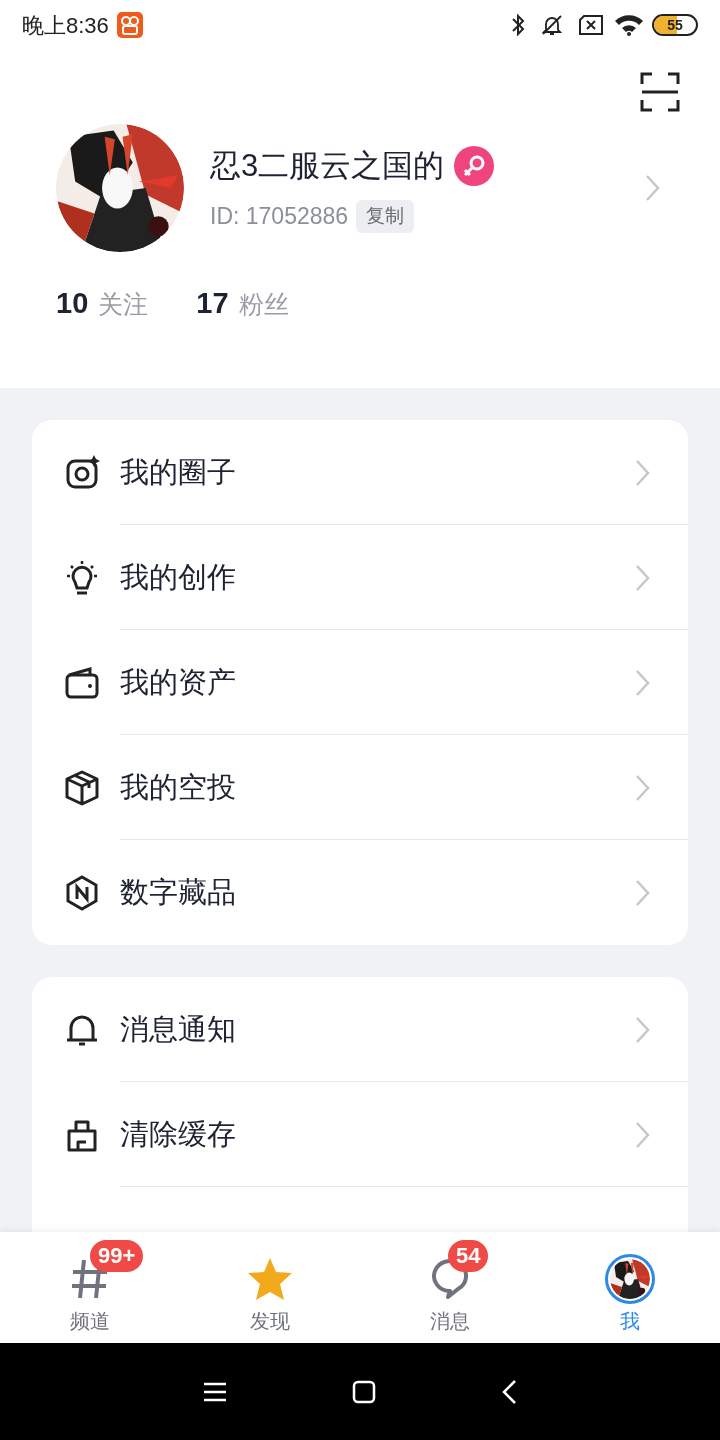 This screenshot has width=720, height=1440. I want to click on user-name: 忍3二服云之国的, so click(327, 165).